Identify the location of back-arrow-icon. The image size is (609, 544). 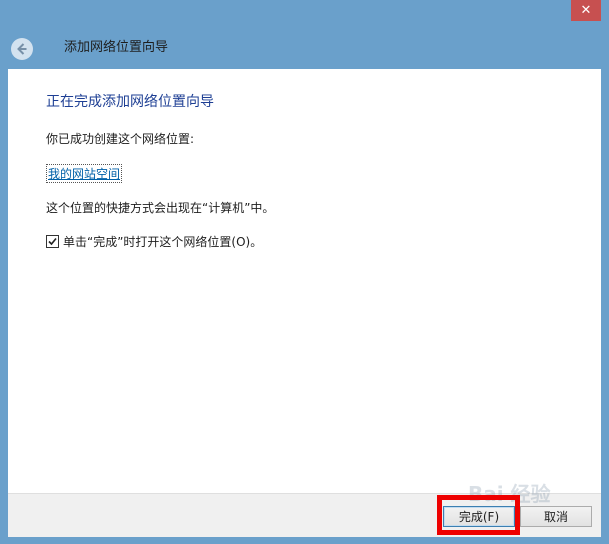
(22, 49).